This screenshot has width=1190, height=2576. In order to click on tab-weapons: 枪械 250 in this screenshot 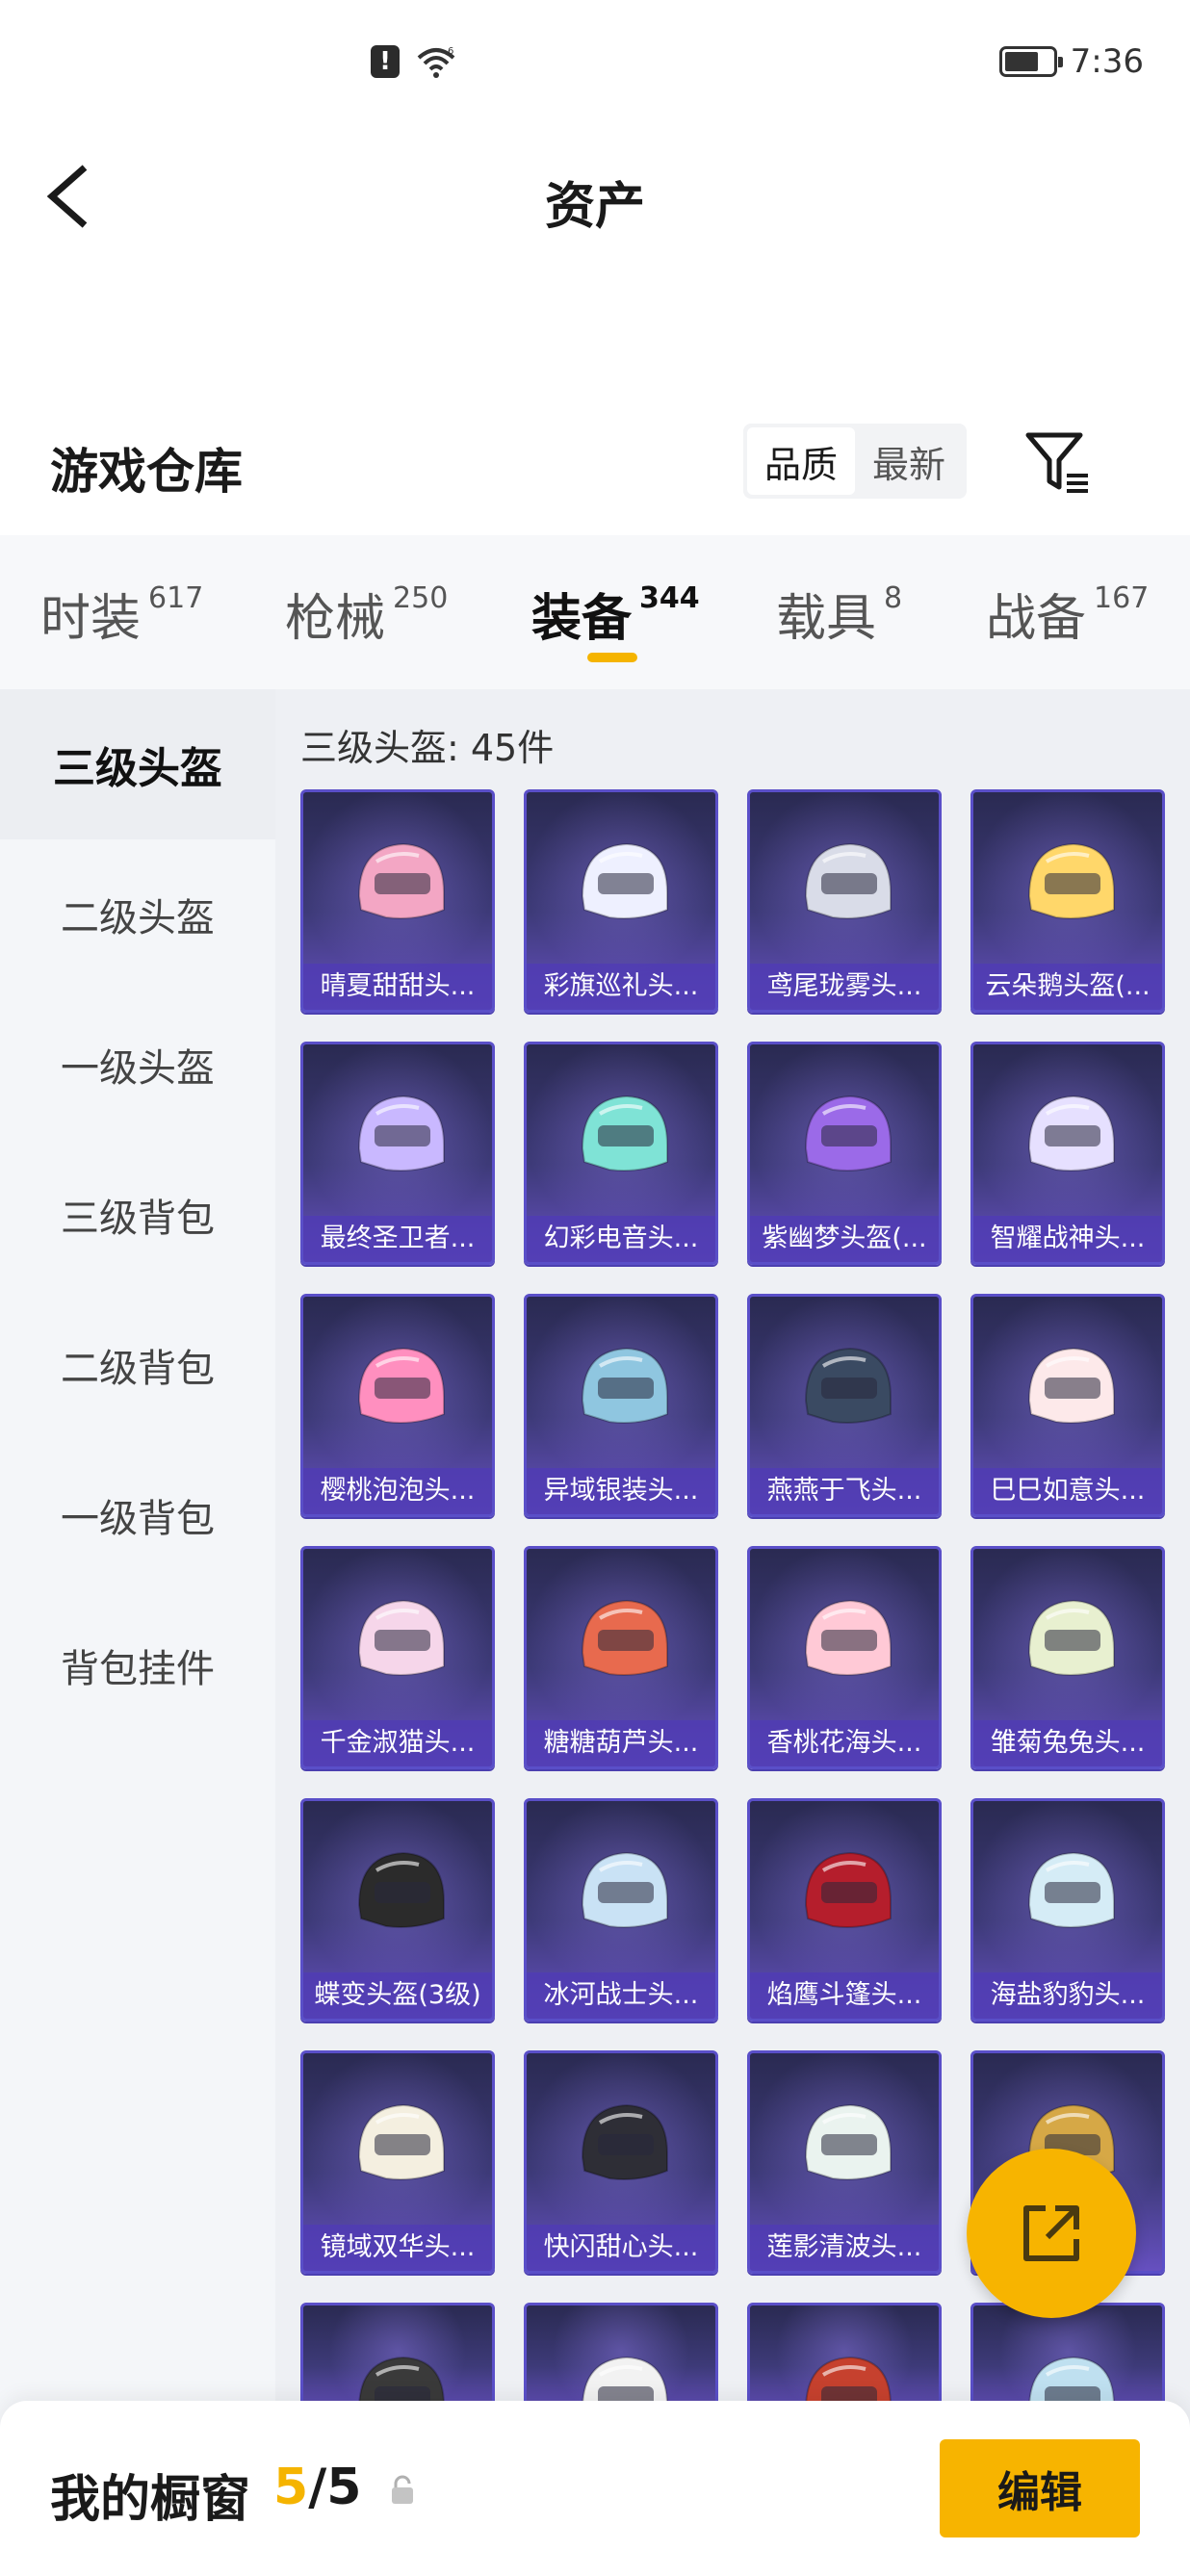, I will do `click(367, 614)`.